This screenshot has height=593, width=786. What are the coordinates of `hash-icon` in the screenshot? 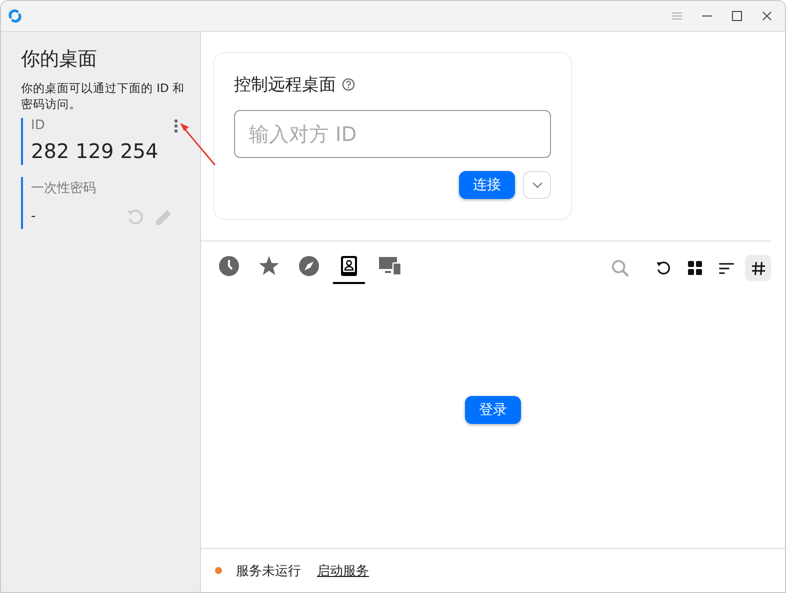 It's located at (758, 268).